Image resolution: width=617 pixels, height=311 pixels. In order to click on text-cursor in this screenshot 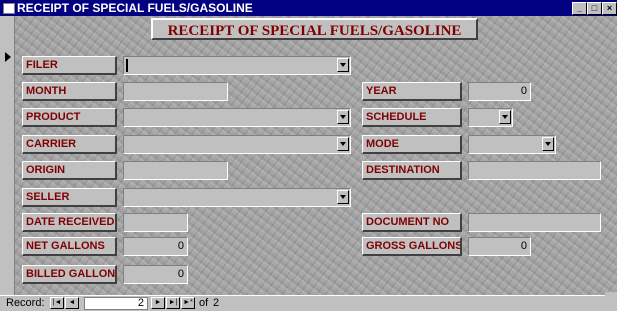, I will do `click(127, 65)`.